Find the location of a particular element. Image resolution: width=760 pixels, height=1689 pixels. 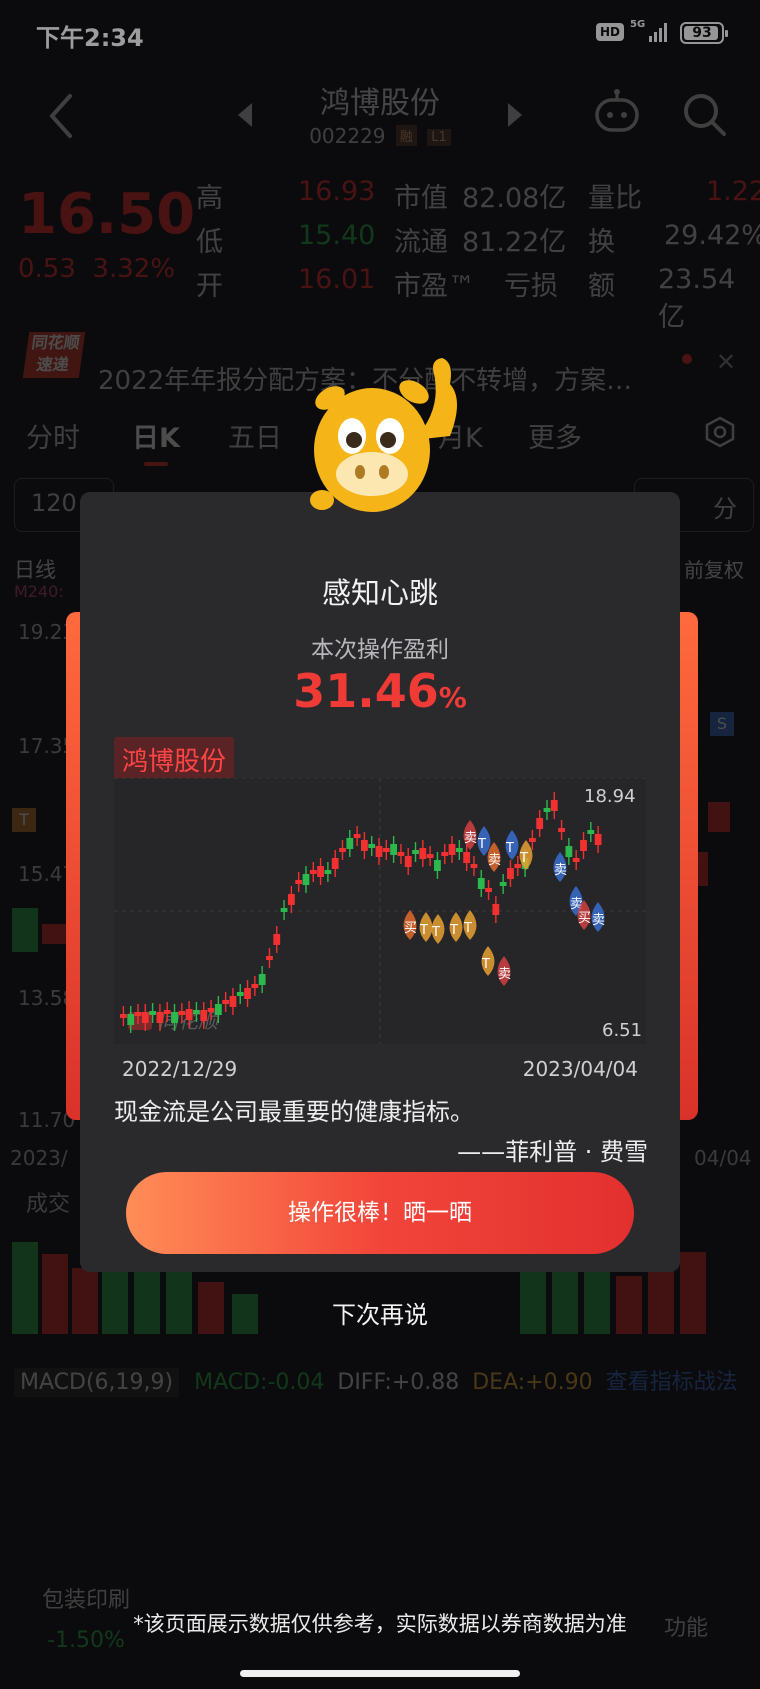

share-button: 操作很棒！晒一晒 is located at coordinates (380, 1213).